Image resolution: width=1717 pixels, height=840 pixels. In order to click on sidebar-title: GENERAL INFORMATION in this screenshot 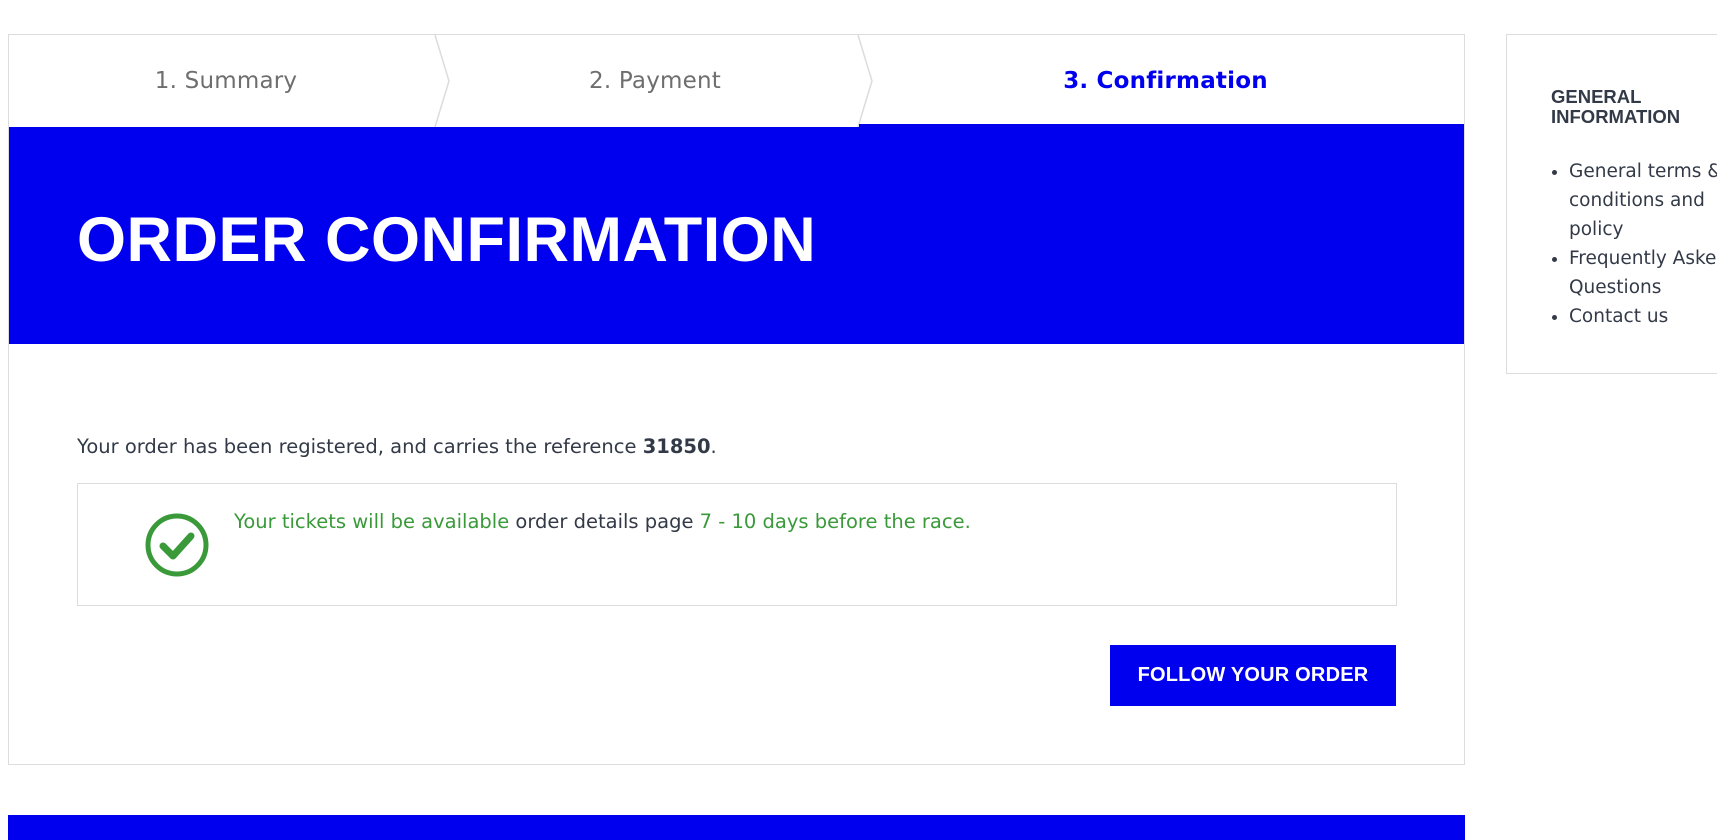, I will do `click(1616, 106)`.